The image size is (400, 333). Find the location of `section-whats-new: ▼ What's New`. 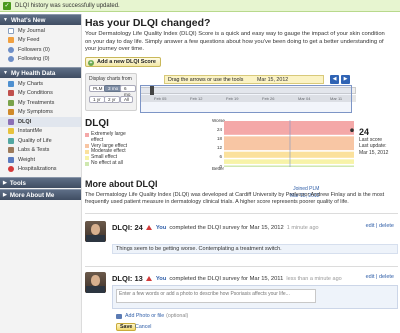

section-whats-new: ▼ What's New is located at coordinates (40, 19).